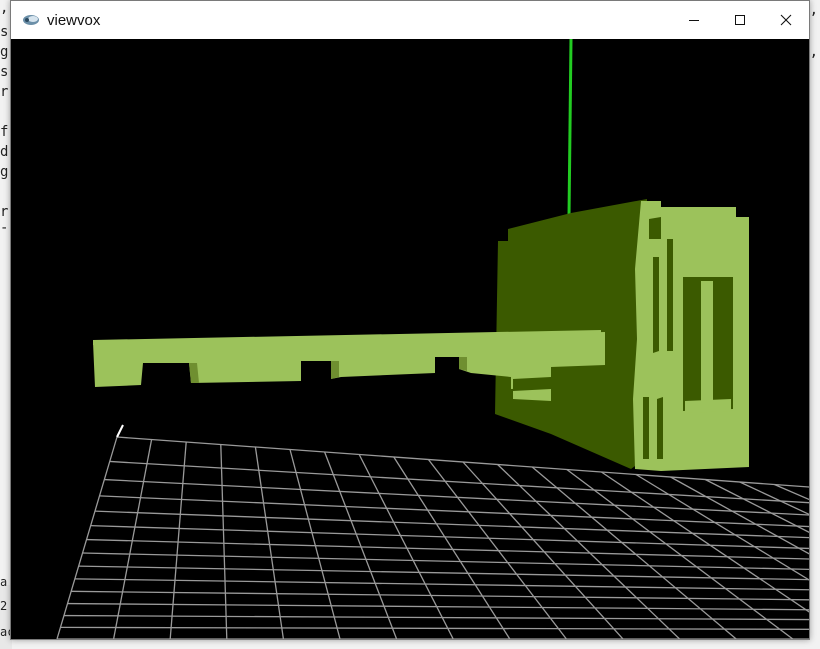 The image size is (820, 649). I want to click on z-axis-line, so click(570, 128).